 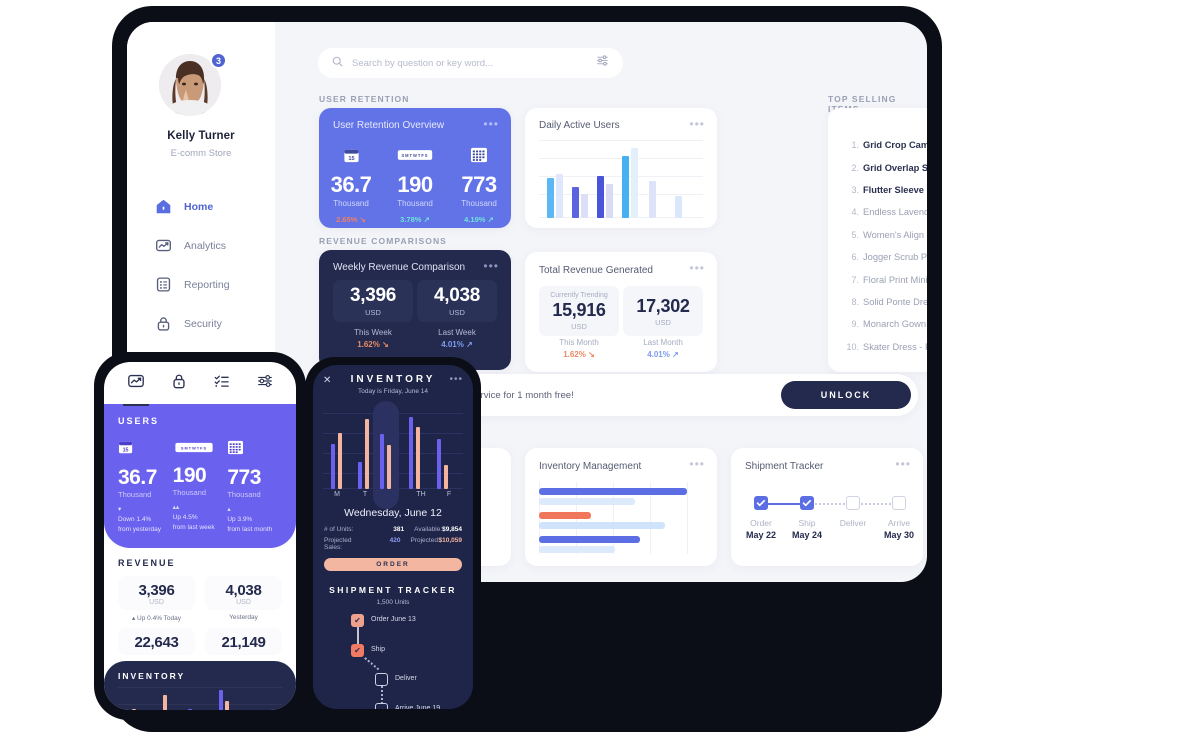 What do you see at coordinates (235, 449) in the screenshot?
I see `calendar-month-icon` at bounding box center [235, 449].